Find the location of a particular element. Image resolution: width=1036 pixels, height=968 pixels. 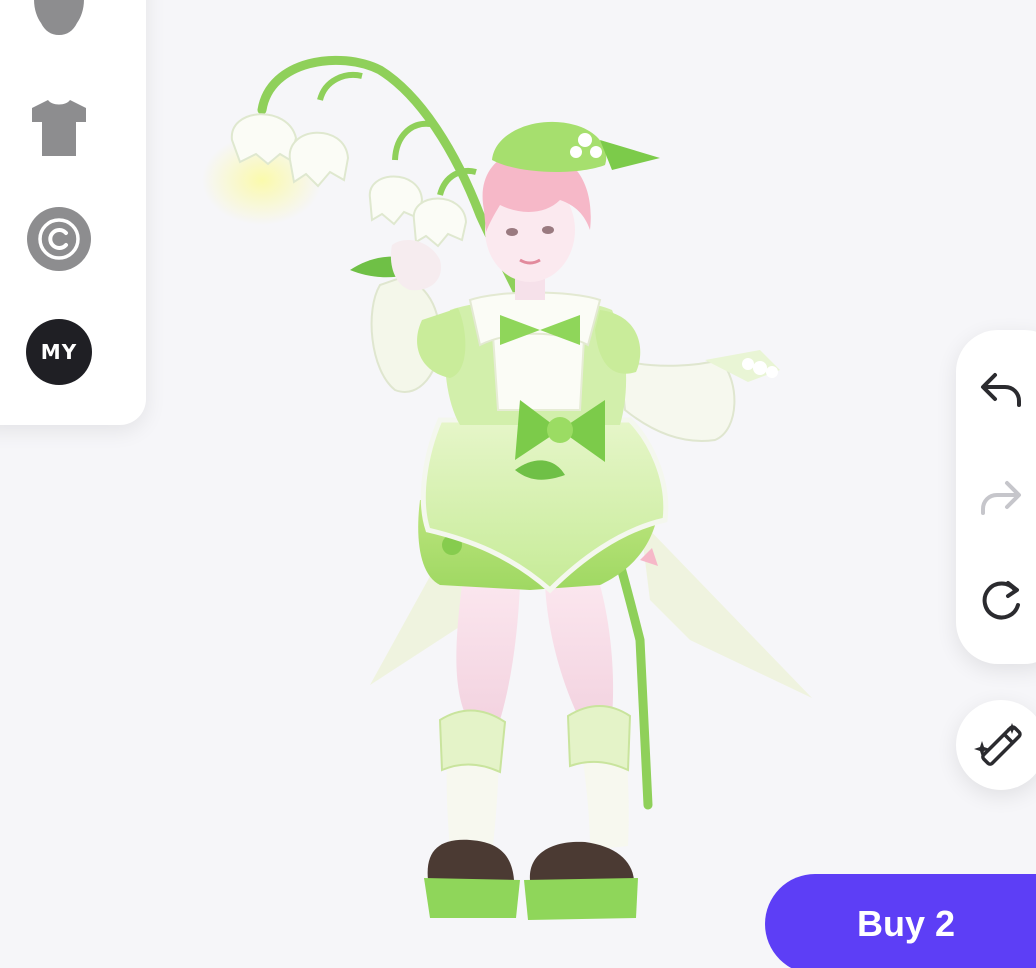

buy-button-label: Buy 2 is located at coordinates (906, 923).